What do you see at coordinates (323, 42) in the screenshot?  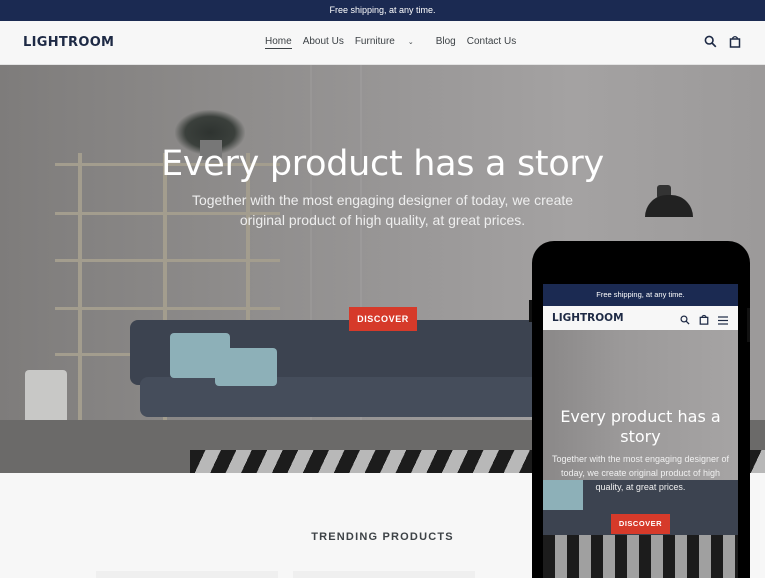 I see `nav-about-us: About Us` at bounding box center [323, 42].